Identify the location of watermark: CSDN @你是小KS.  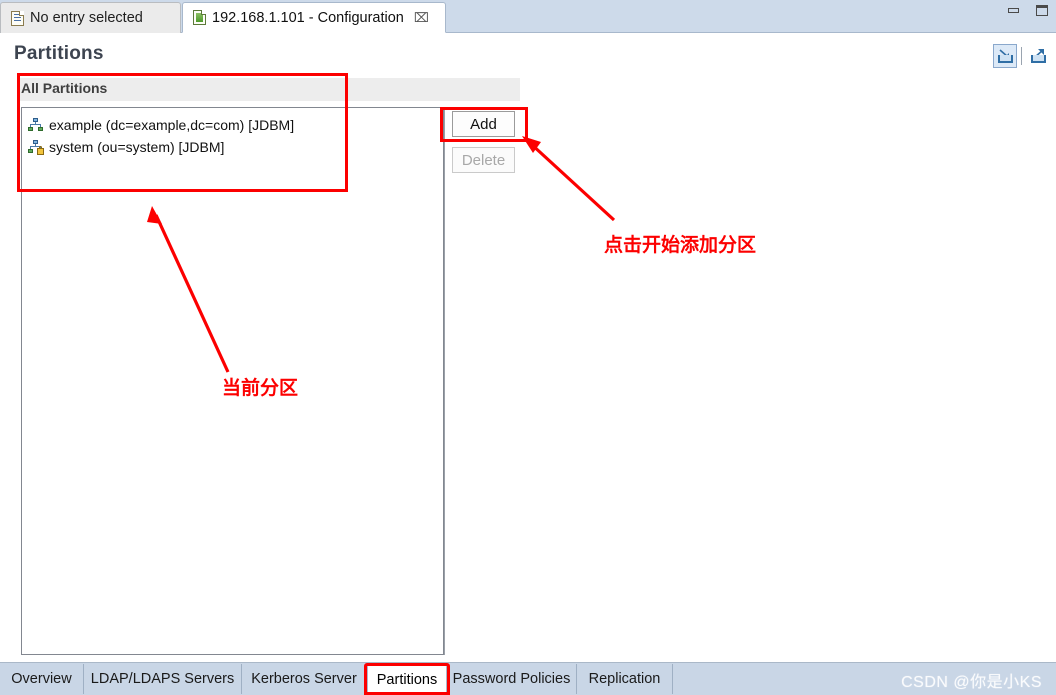
(971, 682).